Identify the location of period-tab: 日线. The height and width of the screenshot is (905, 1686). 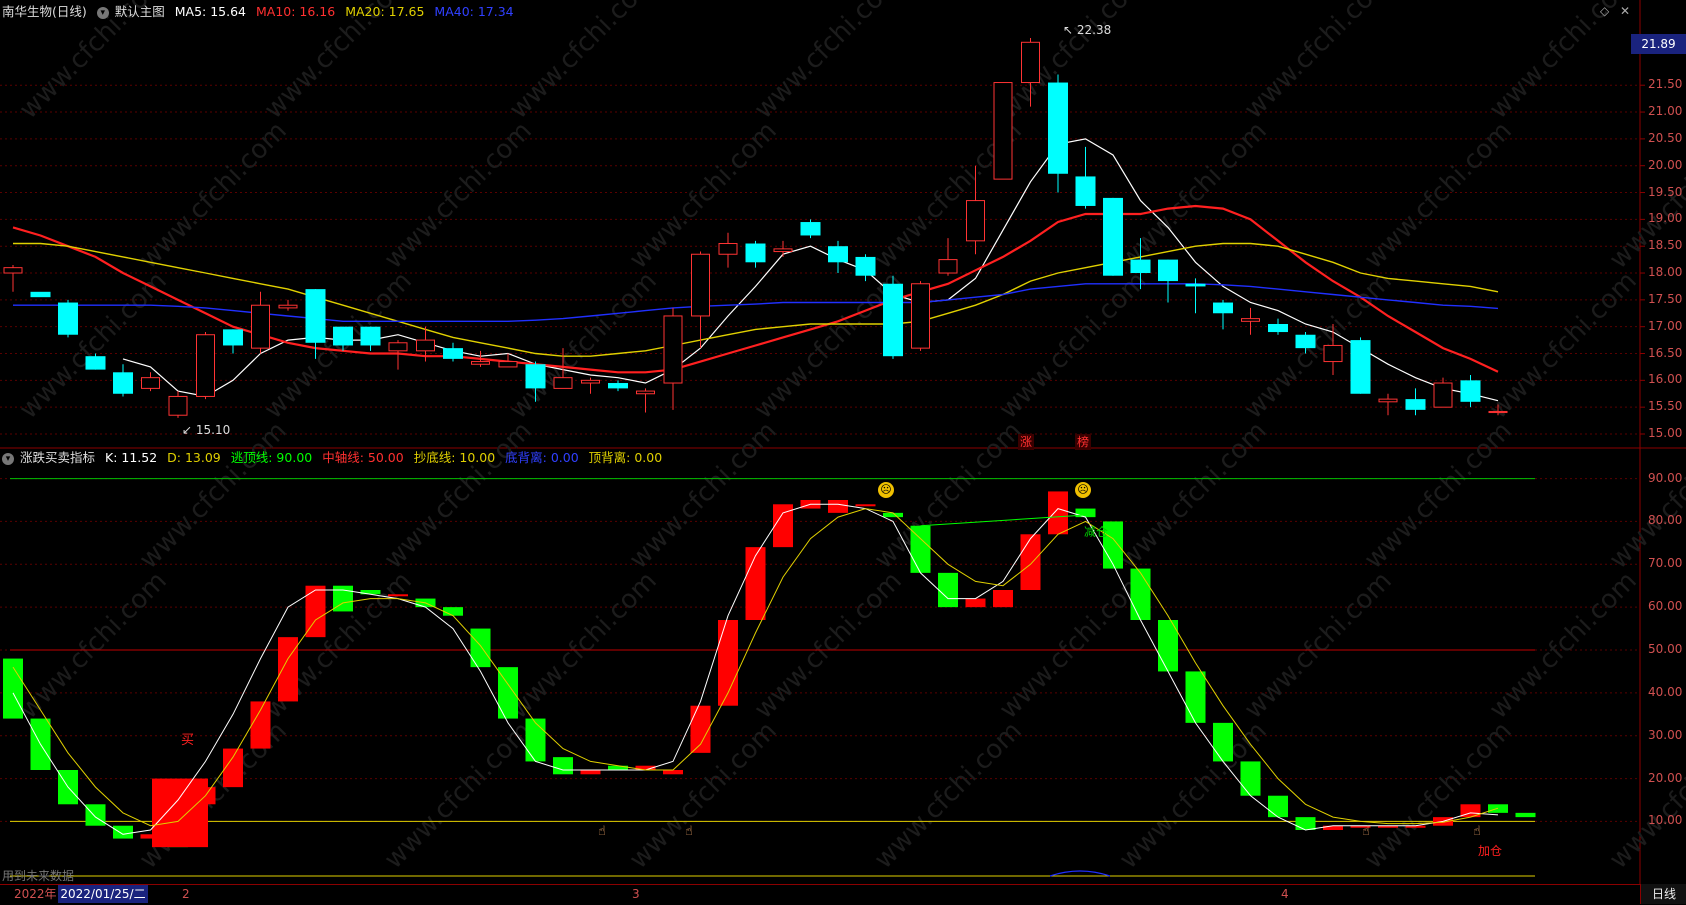
(1663, 894).